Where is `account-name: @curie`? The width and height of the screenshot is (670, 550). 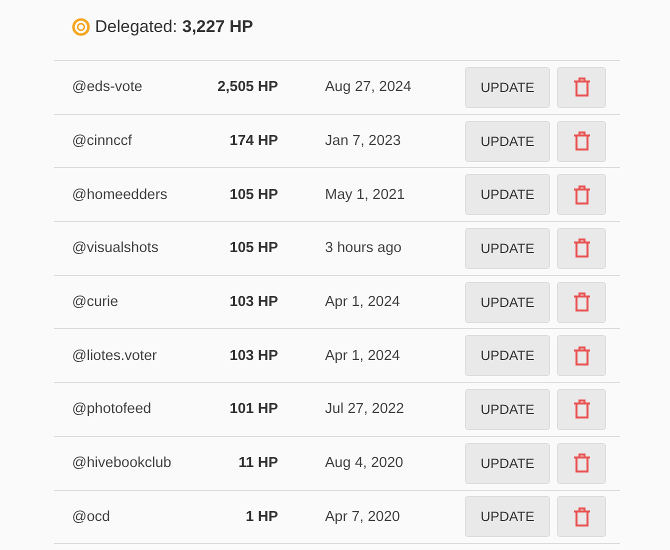 account-name: @curie is located at coordinates (95, 302).